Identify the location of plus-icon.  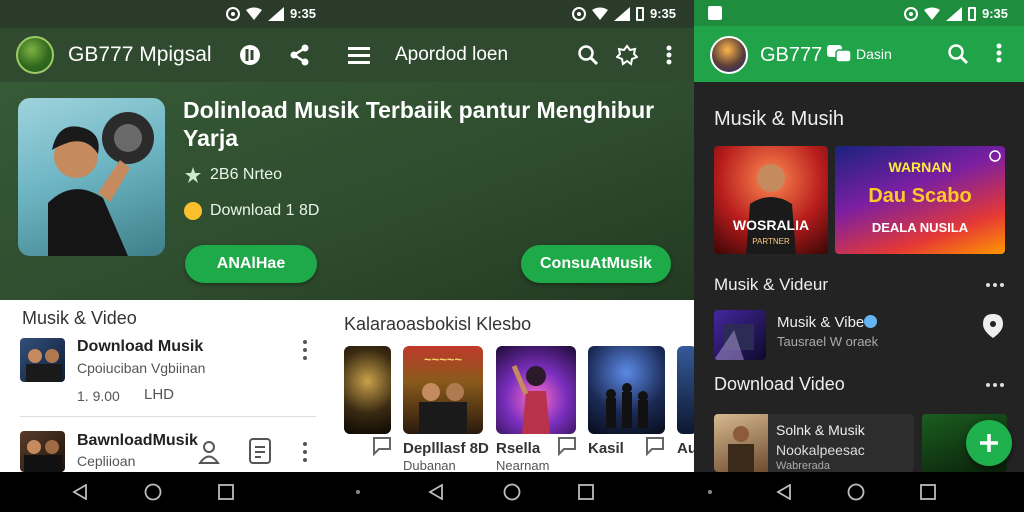
(989, 443).